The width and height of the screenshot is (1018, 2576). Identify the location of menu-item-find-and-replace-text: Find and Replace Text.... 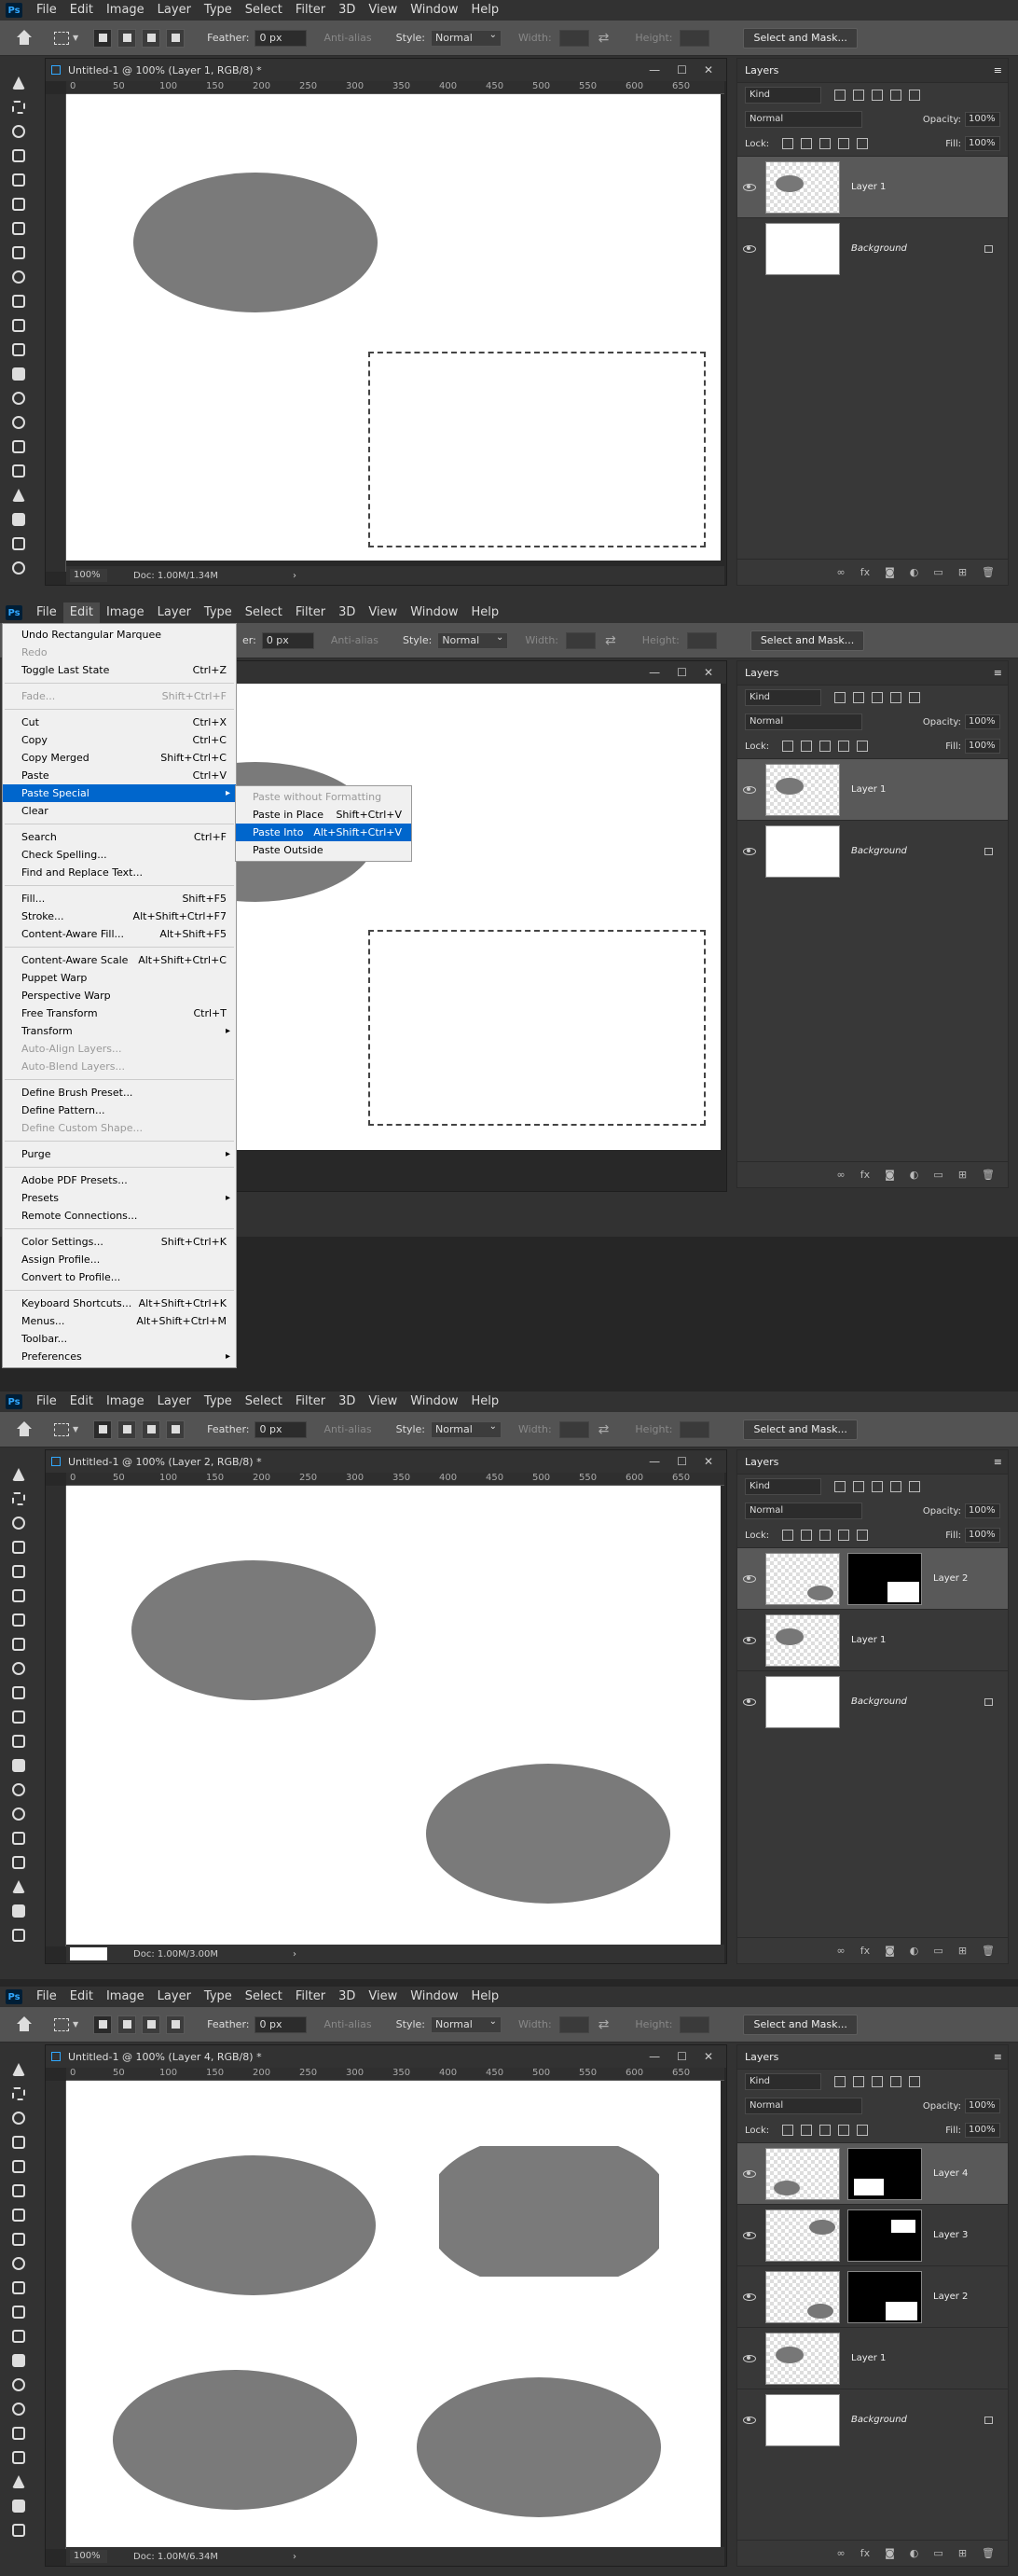
(119, 872).